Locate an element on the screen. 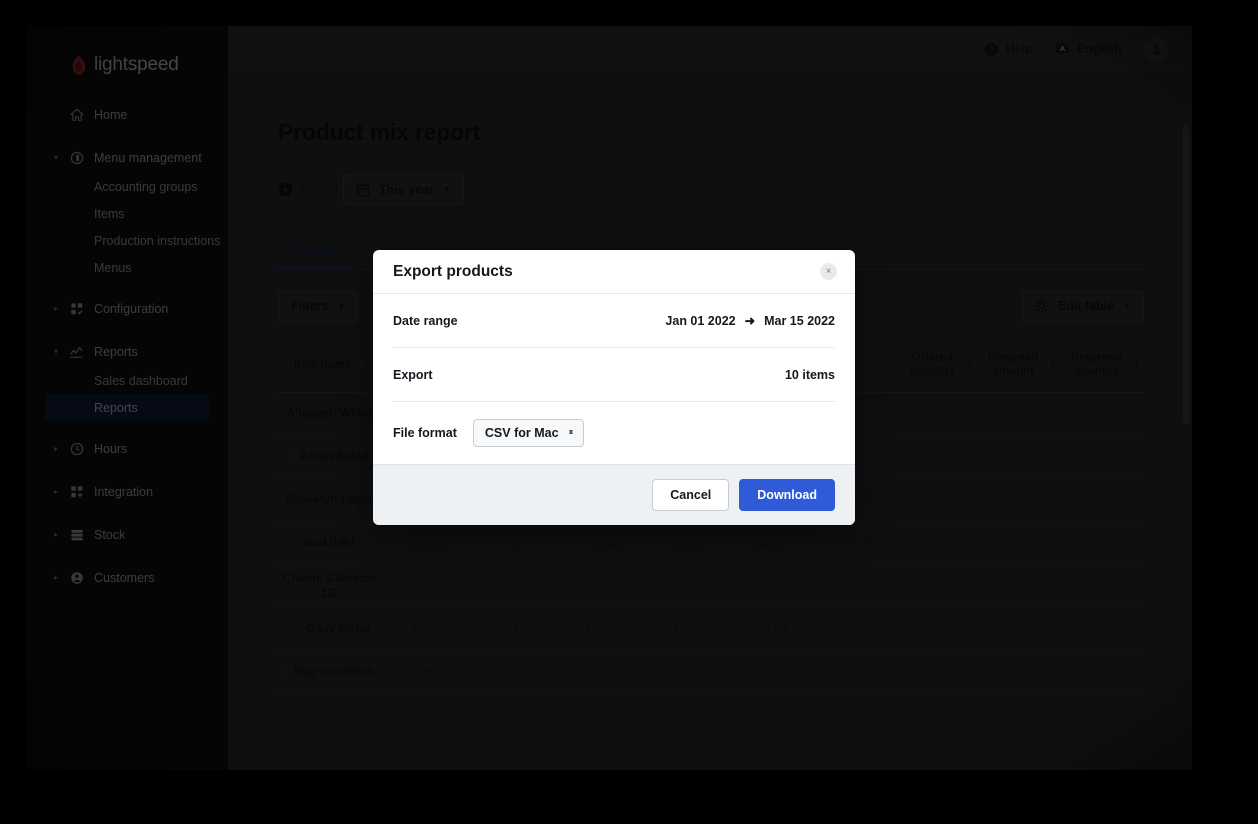 The height and width of the screenshot is (824, 1258). table-cell-returned-amount: -€0.00 is located at coordinates (1019, 542).